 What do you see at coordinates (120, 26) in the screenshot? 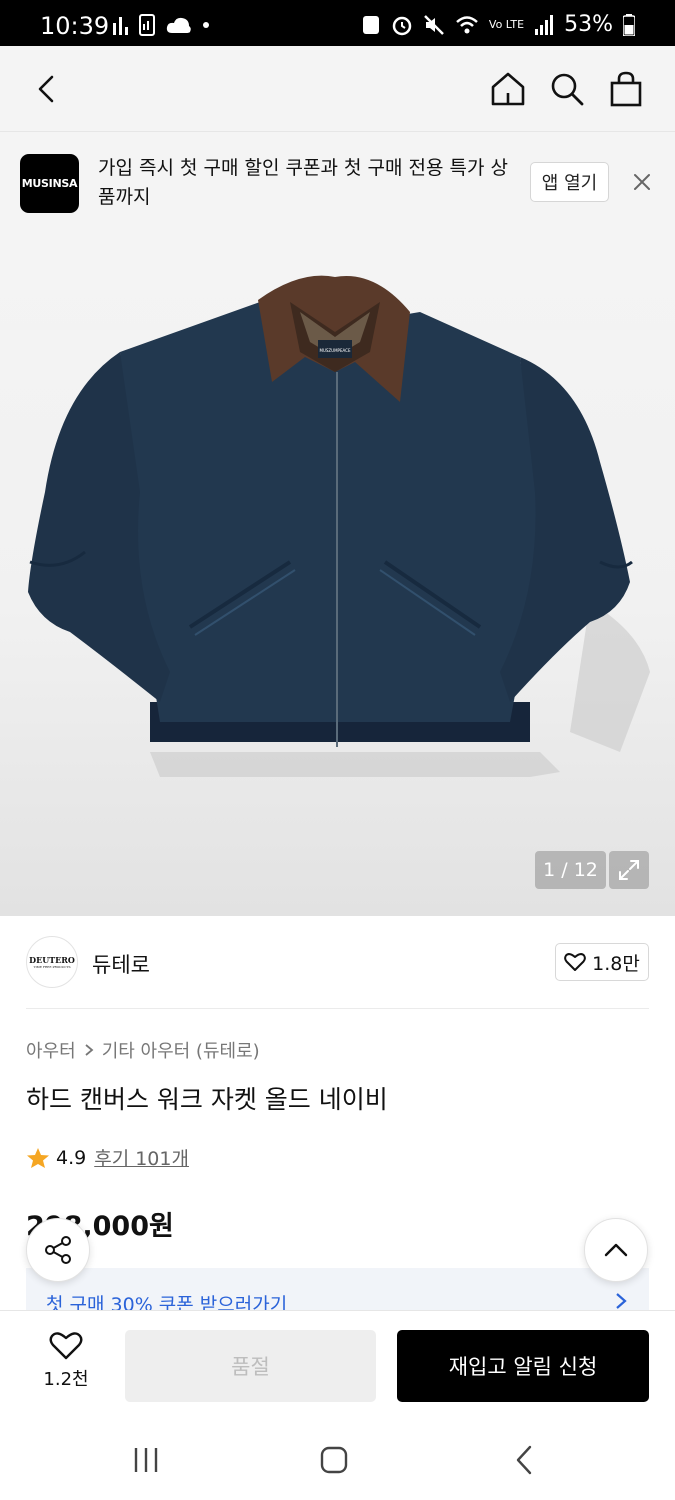
I see `signal-bars-icon` at bounding box center [120, 26].